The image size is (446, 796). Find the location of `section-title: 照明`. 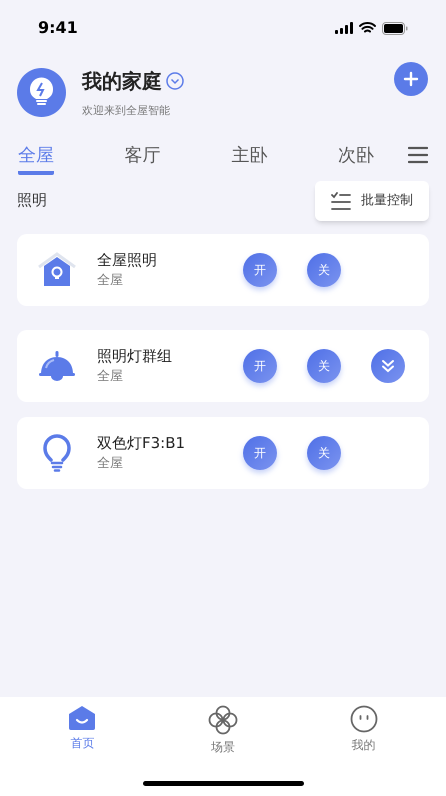

section-title: 照明 is located at coordinates (32, 201).